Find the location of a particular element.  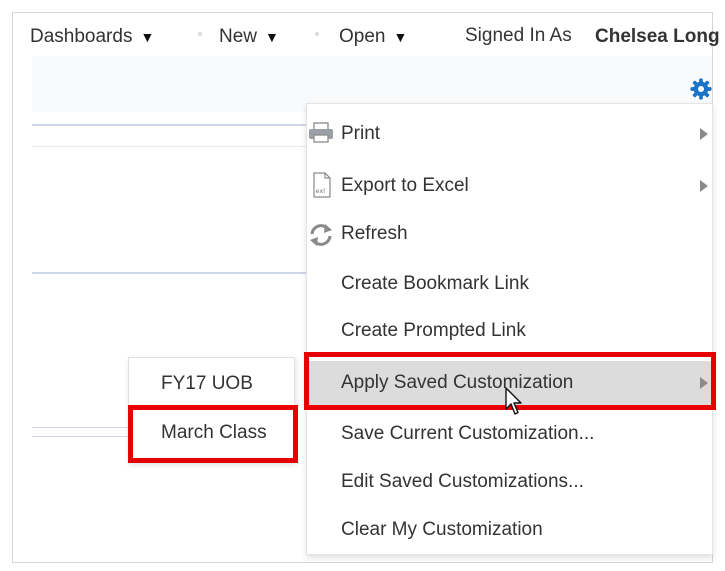

menu-item-create-bookmark-link: Create Bookmark Link is located at coordinates (509, 284).